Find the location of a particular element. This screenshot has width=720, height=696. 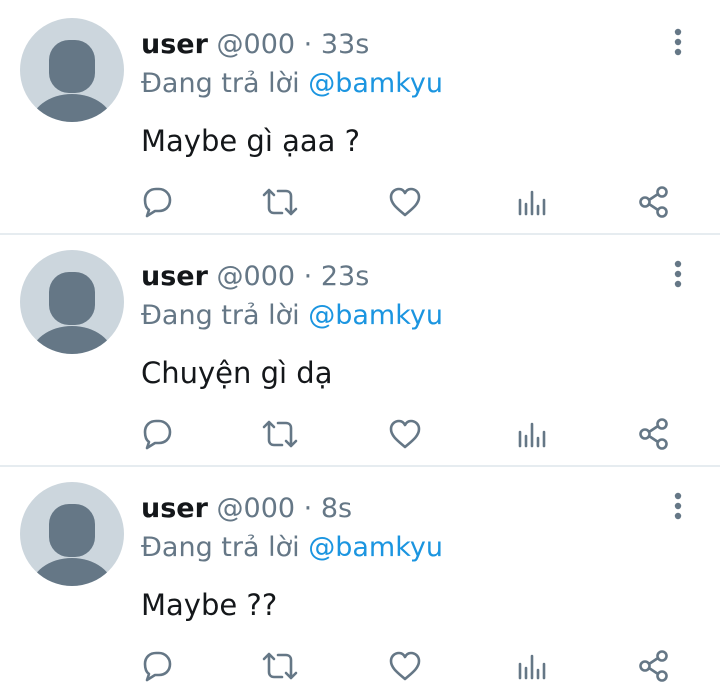

tweet-header: user @000 · 23s is located at coordinates (255, 277).